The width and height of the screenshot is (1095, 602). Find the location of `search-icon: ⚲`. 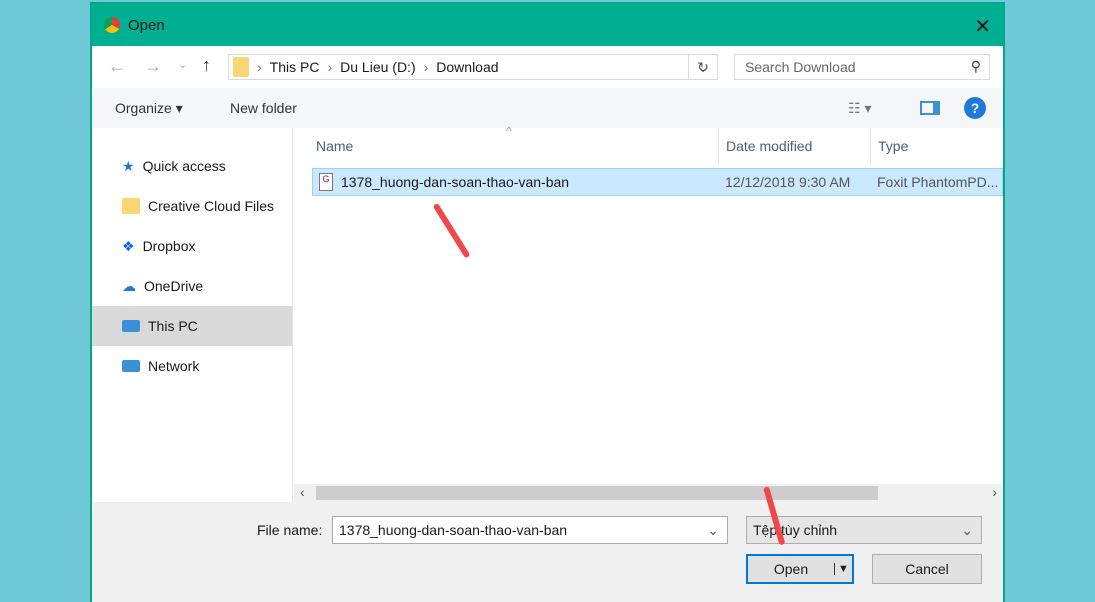

search-icon: ⚲ is located at coordinates (975, 66).